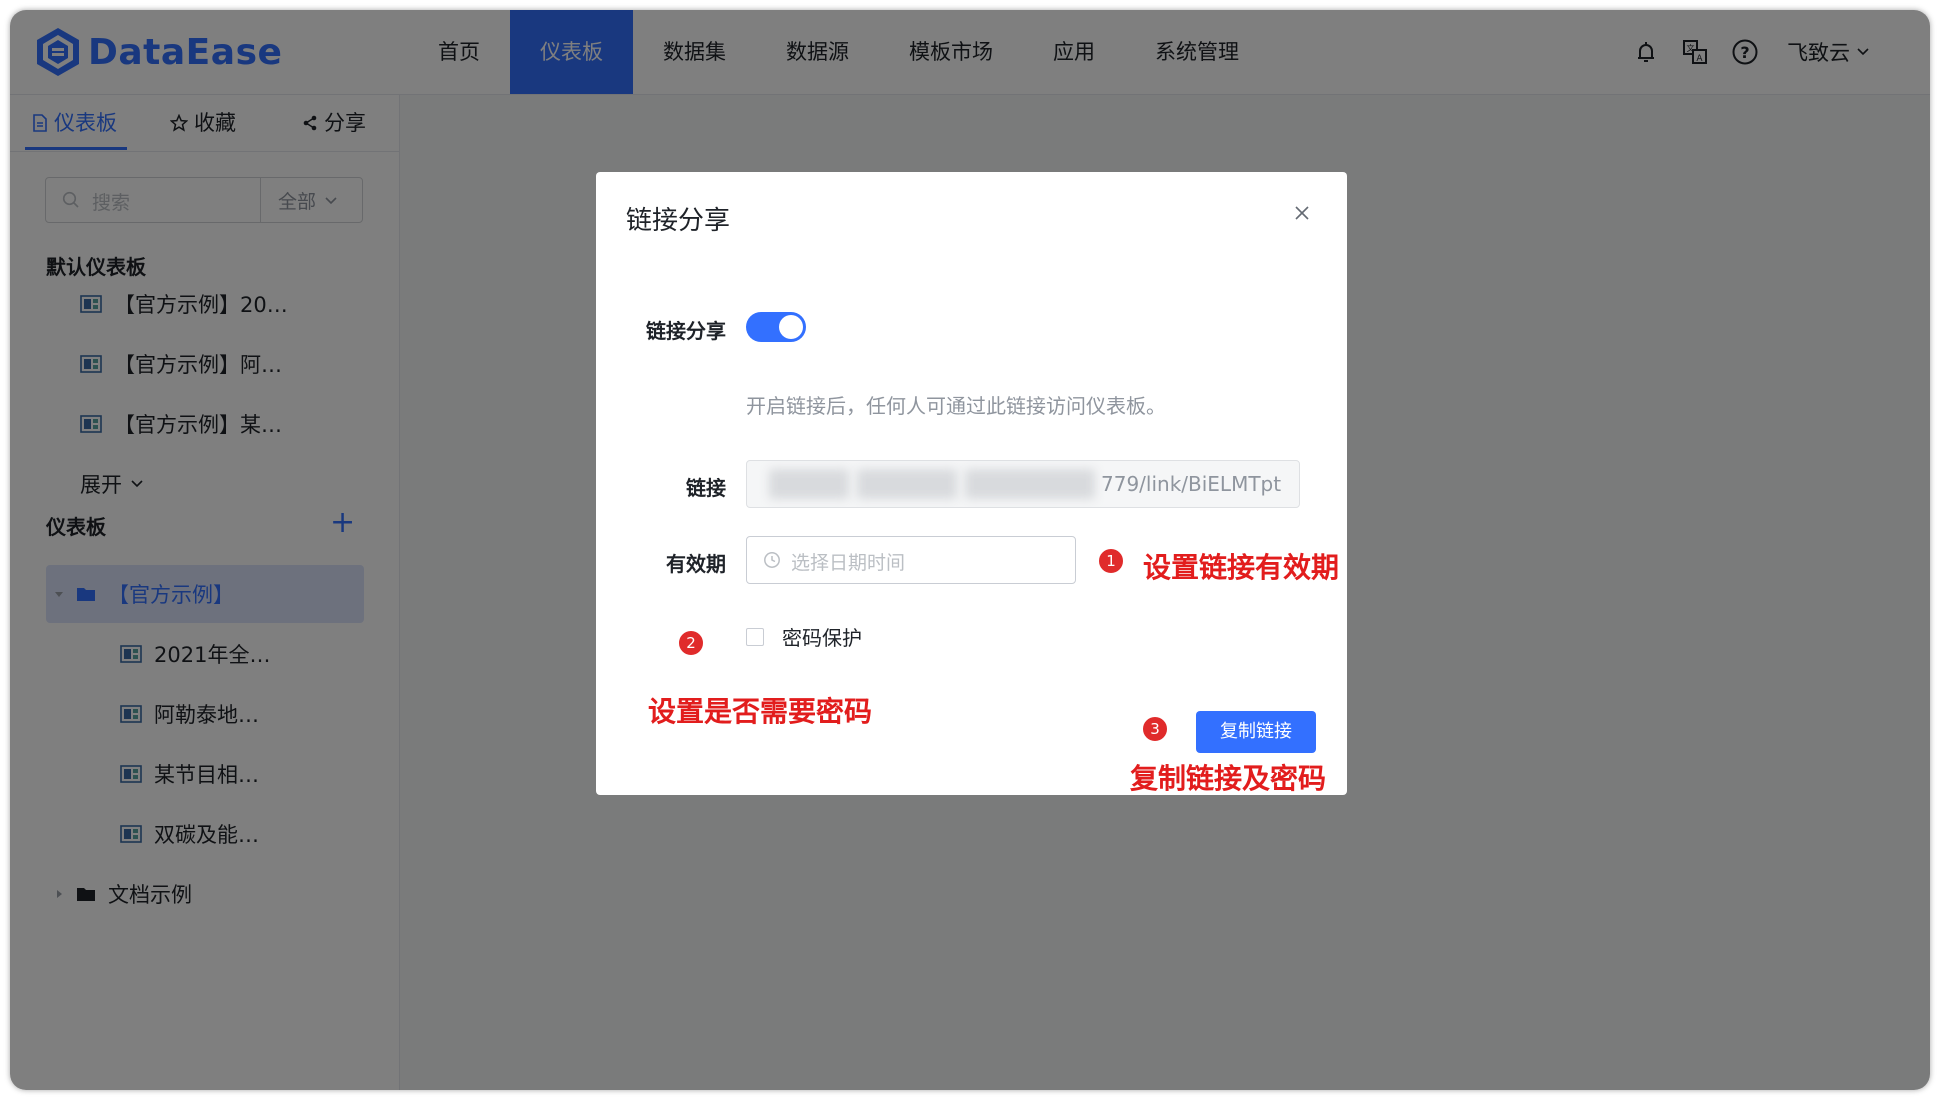  I want to click on annotation-text-3: 复制链接及密码, so click(1228, 778).